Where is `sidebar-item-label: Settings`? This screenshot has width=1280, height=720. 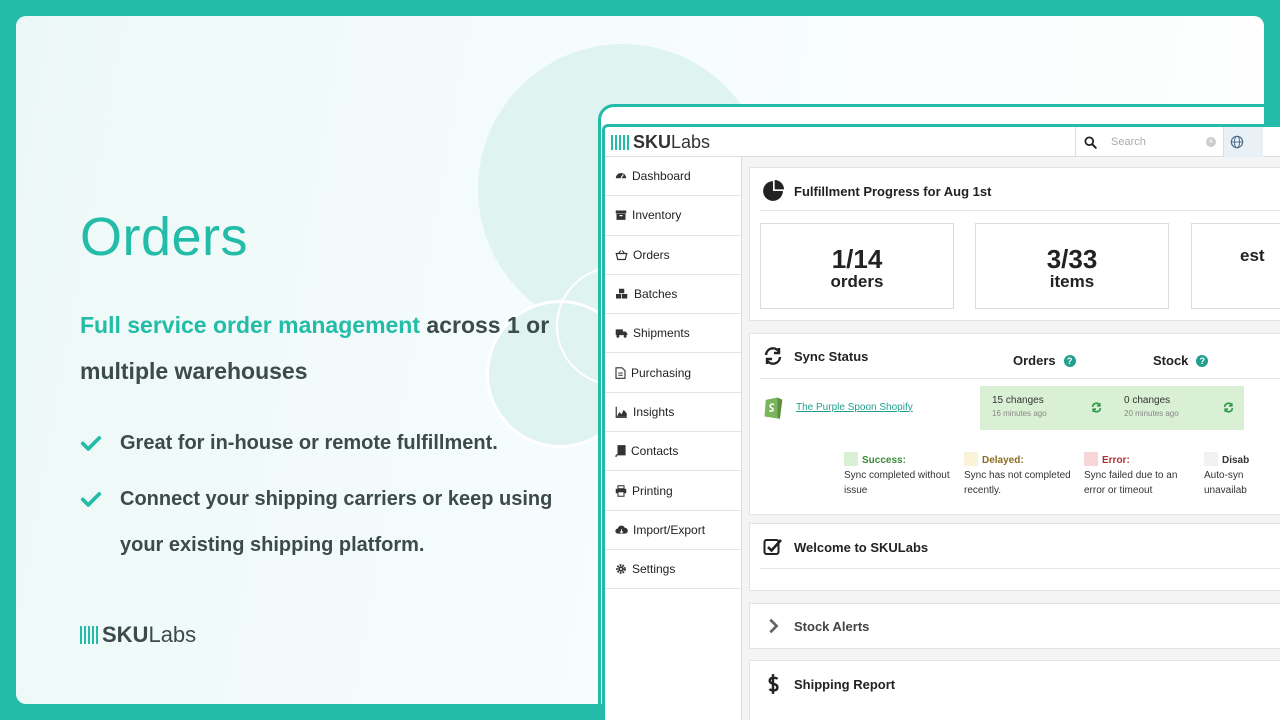
sidebar-item-label: Settings is located at coordinates (654, 569).